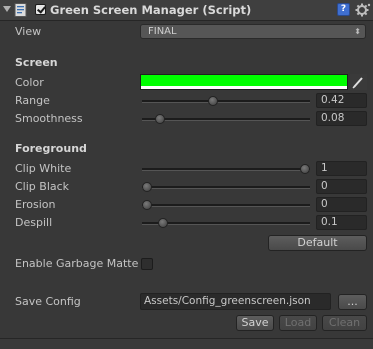 The width and height of the screenshot is (373, 349). What do you see at coordinates (341, 186) in the screenshot?
I see `clip-black-value-field: 0` at bounding box center [341, 186].